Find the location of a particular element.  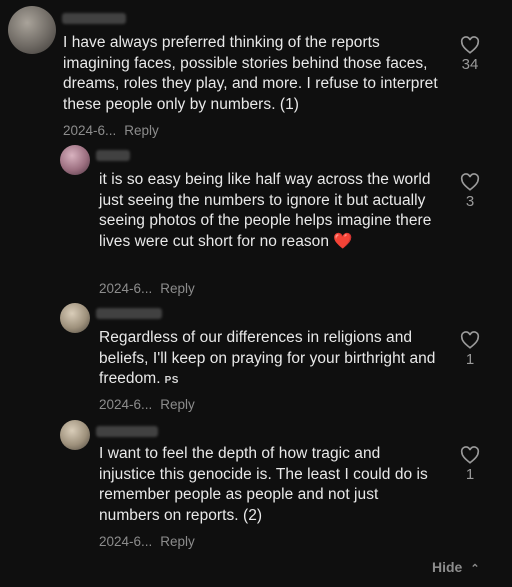

red-heart-emoji: ❤️ is located at coordinates (343, 241).